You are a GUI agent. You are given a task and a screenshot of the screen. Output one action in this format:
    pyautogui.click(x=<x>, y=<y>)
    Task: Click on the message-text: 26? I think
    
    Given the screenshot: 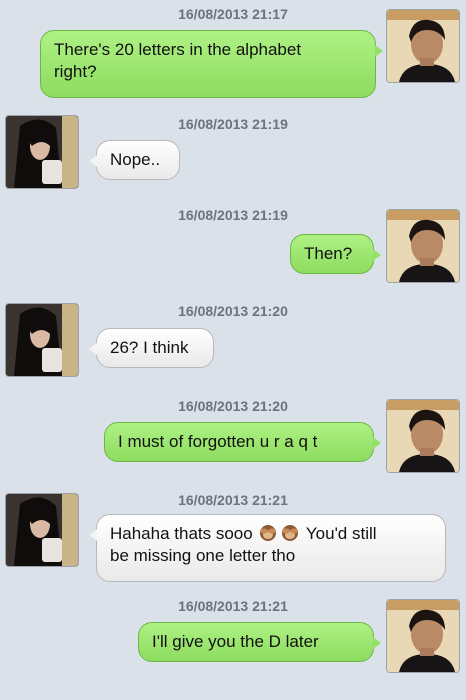 What is the action you would take?
    pyautogui.click(x=149, y=347)
    